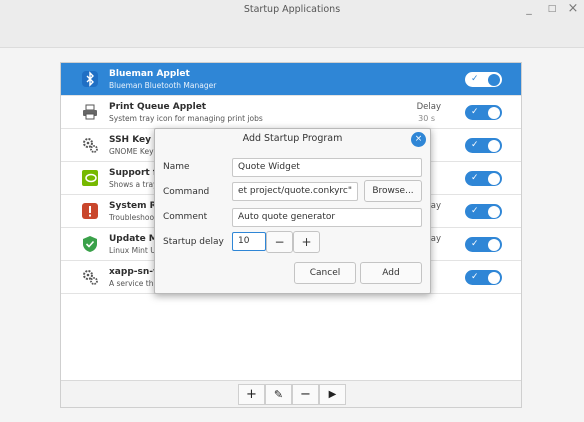 This screenshot has height=422, width=584. I want to click on item-name: Blueman Applet, so click(149, 74).